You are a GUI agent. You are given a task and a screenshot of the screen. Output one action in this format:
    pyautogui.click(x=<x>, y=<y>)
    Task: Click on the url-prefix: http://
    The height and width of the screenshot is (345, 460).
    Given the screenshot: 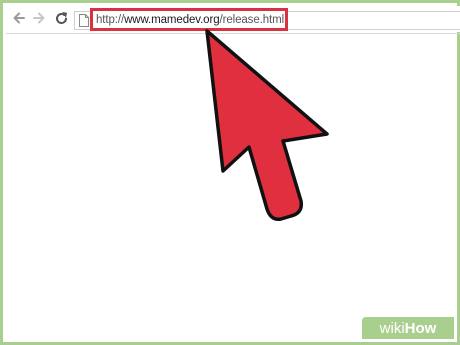 What is the action you would take?
    pyautogui.click(x=110, y=19)
    